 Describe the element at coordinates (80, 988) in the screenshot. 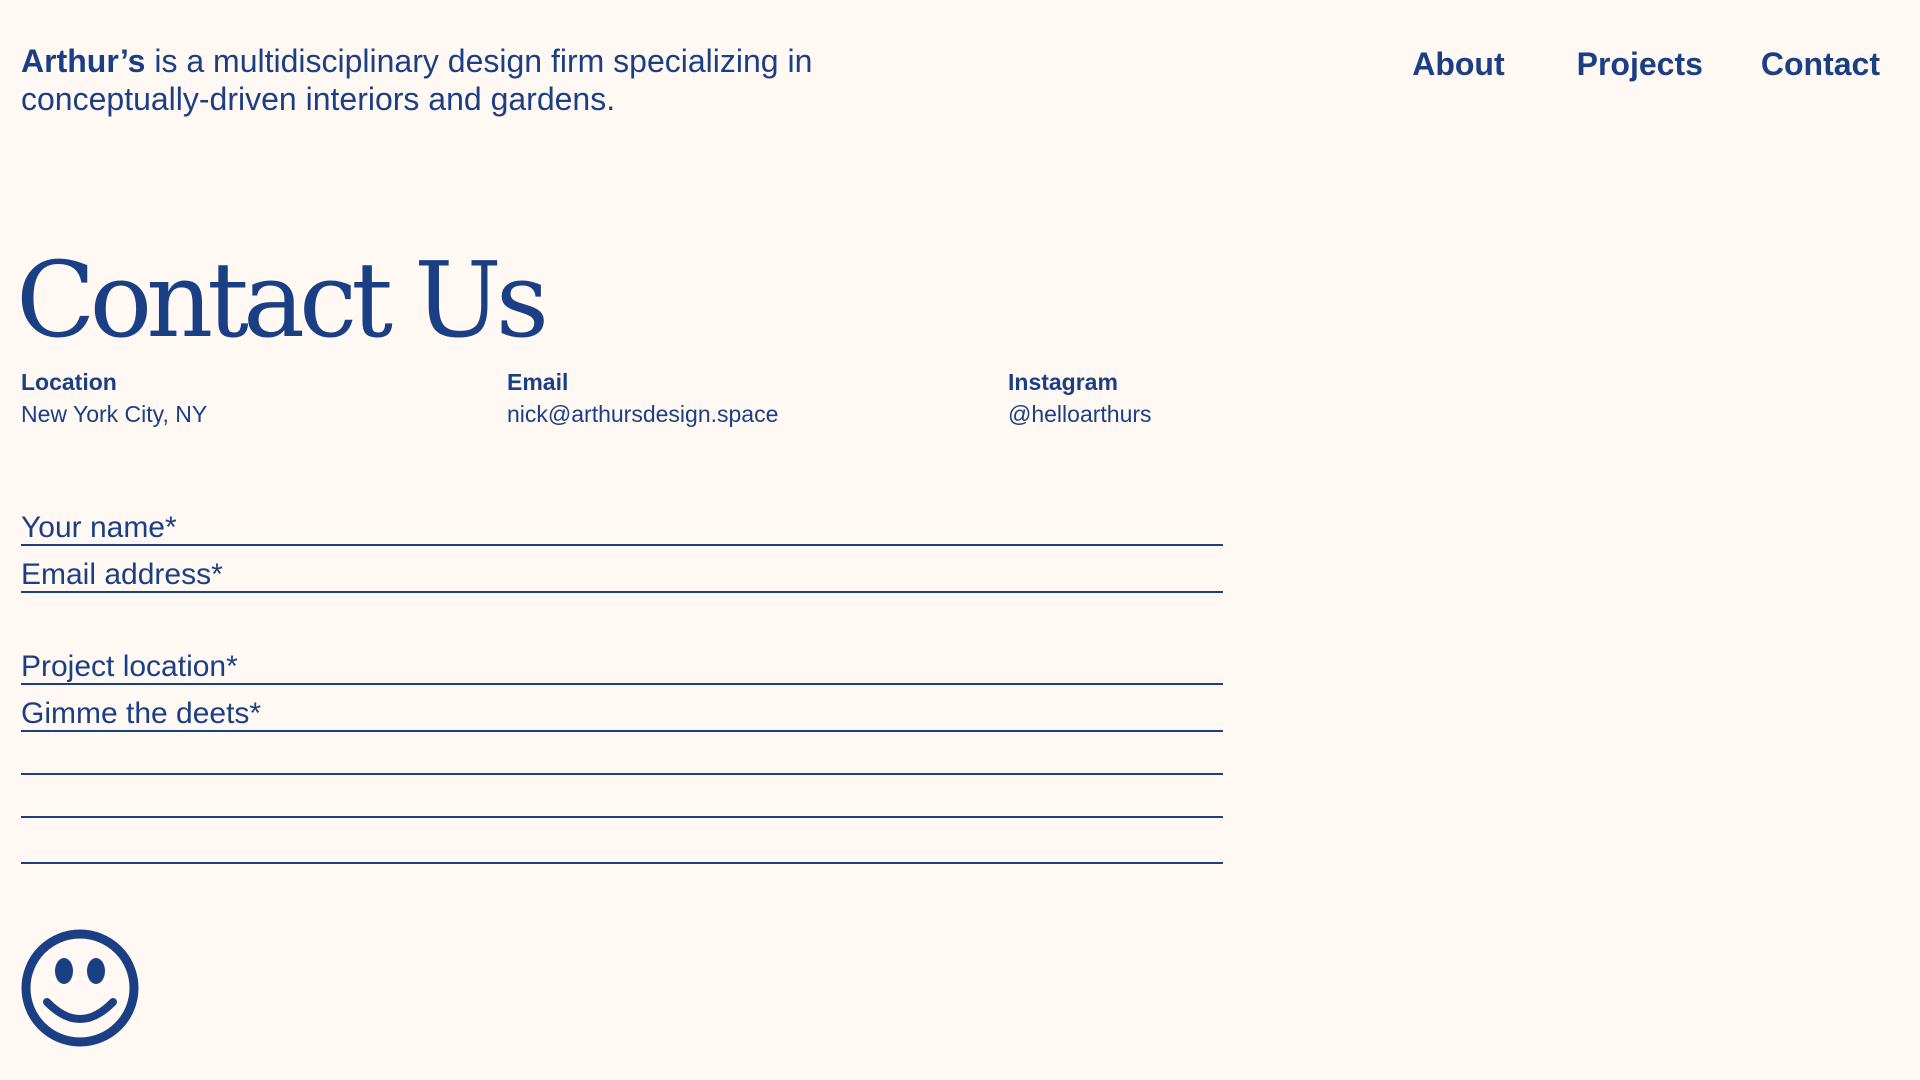

I see `smiley-face-icon` at that location.